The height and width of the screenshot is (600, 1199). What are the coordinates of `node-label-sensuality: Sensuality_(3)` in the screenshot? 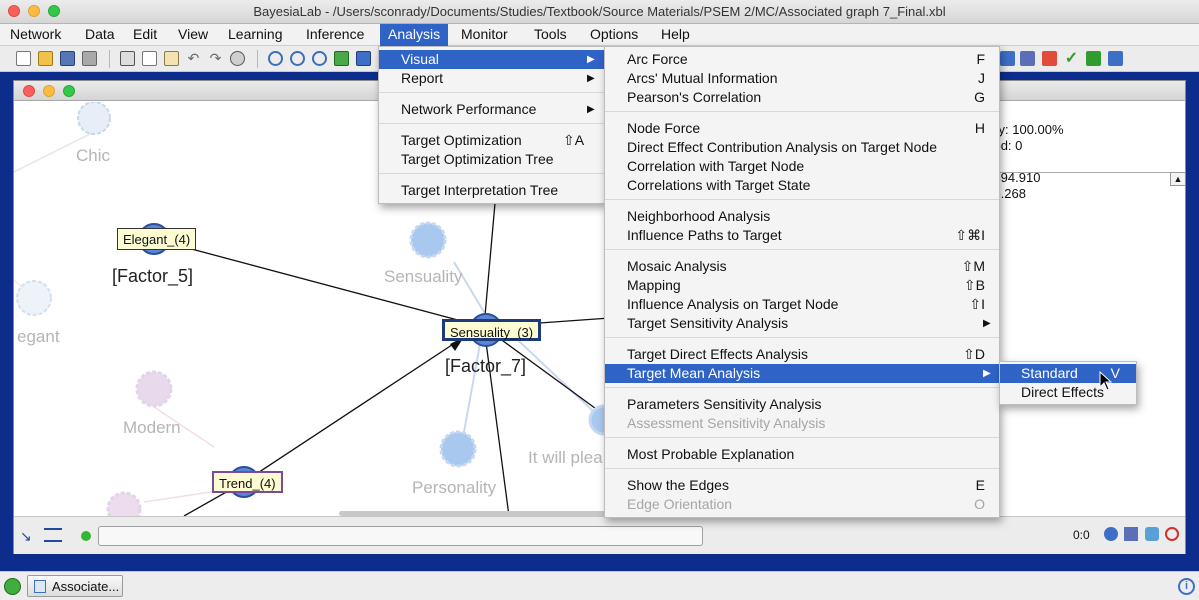 It's located at (492, 330).